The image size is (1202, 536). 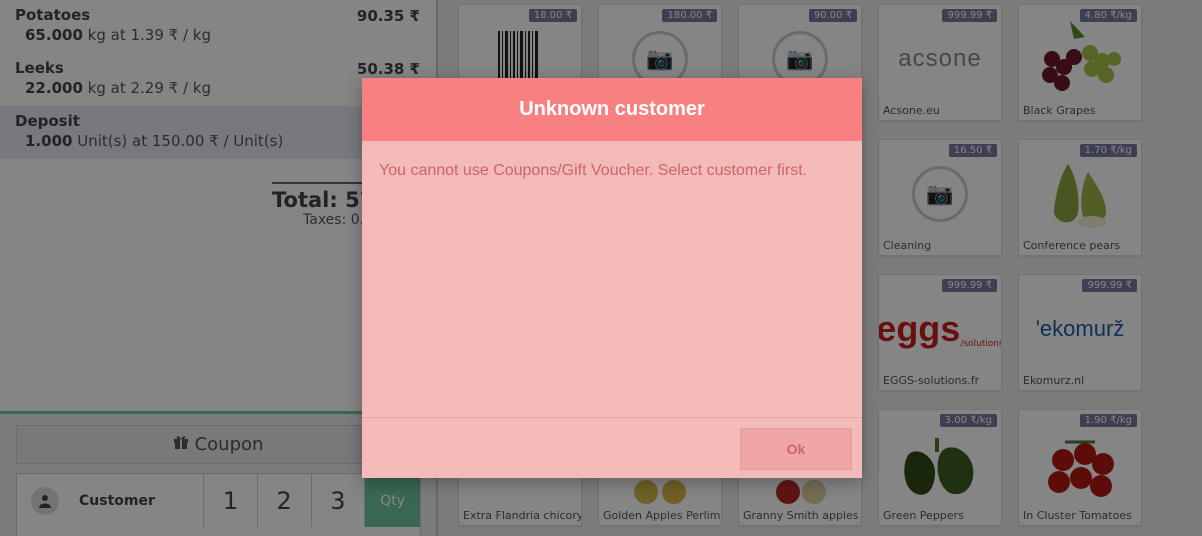 What do you see at coordinates (796, 449) in the screenshot?
I see `ok-button: Ok` at bounding box center [796, 449].